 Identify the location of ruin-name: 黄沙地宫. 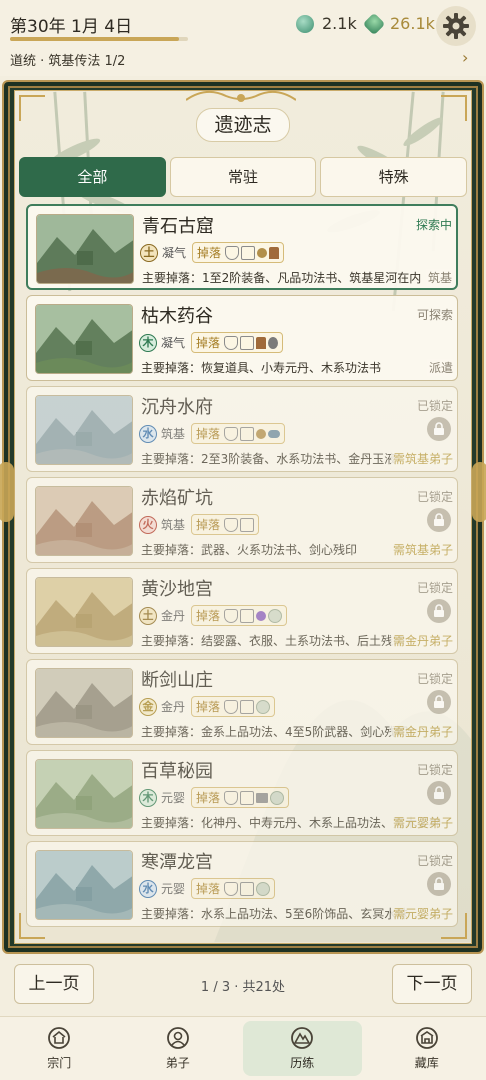
(177, 589).